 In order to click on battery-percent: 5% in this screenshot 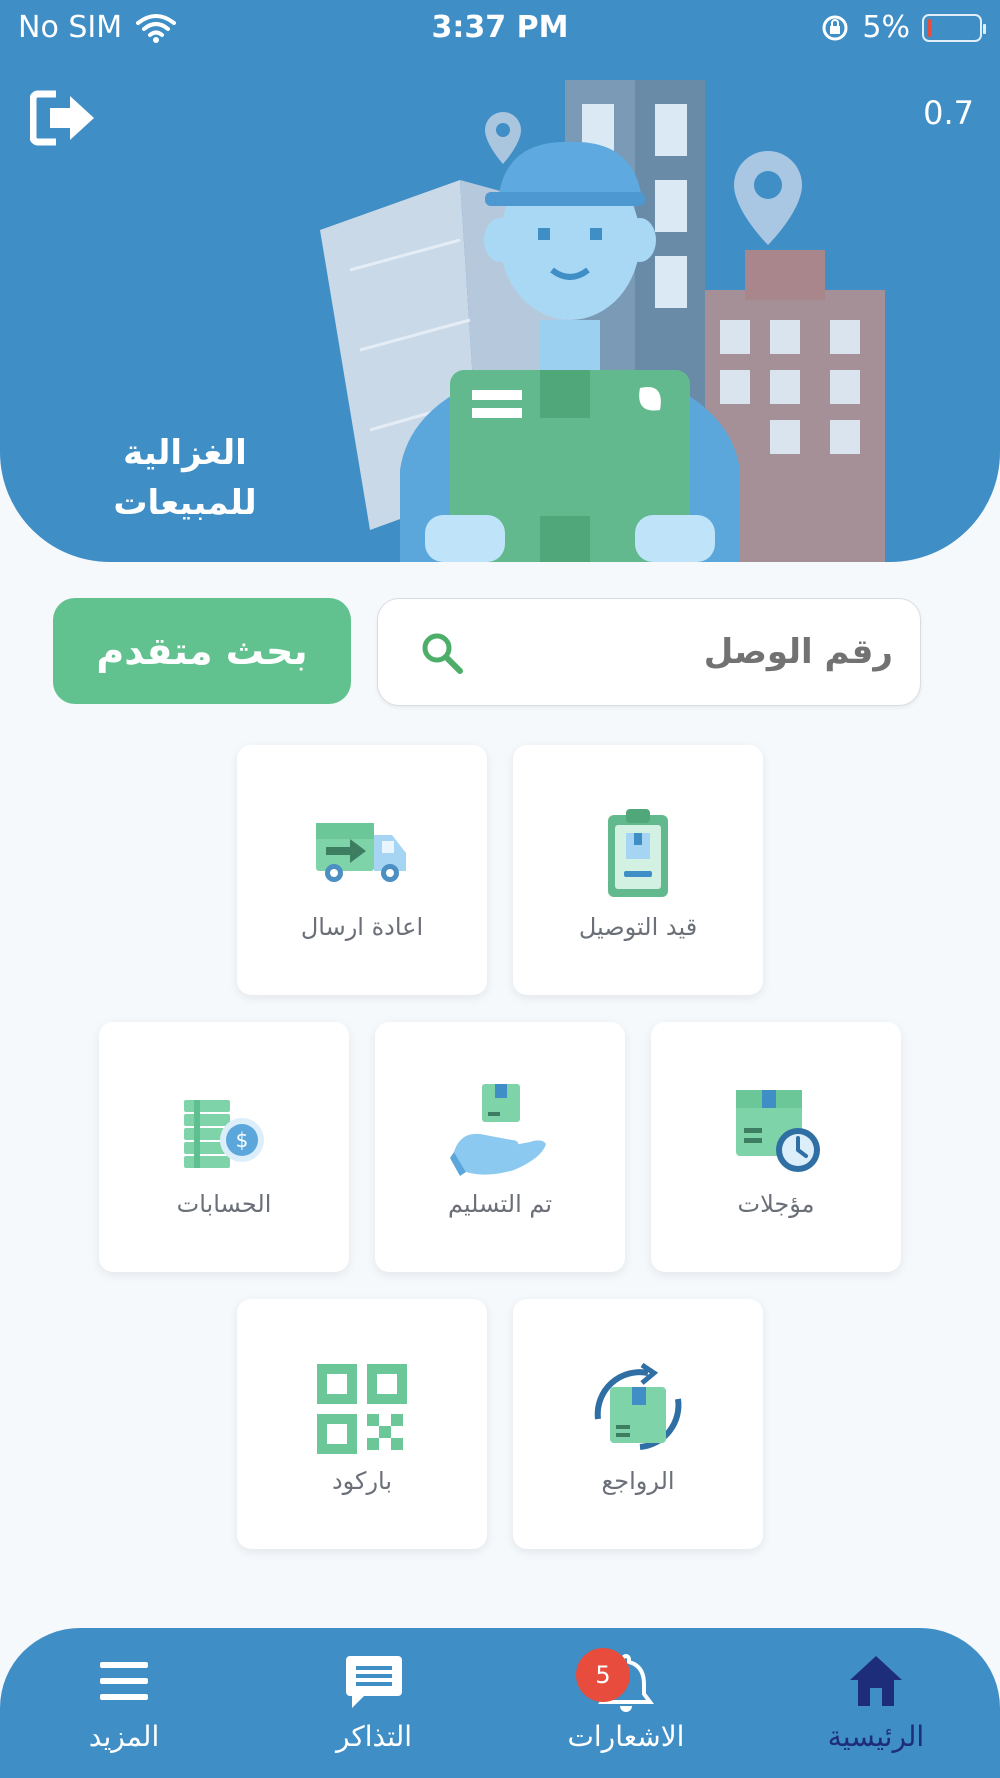, I will do `click(886, 27)`.